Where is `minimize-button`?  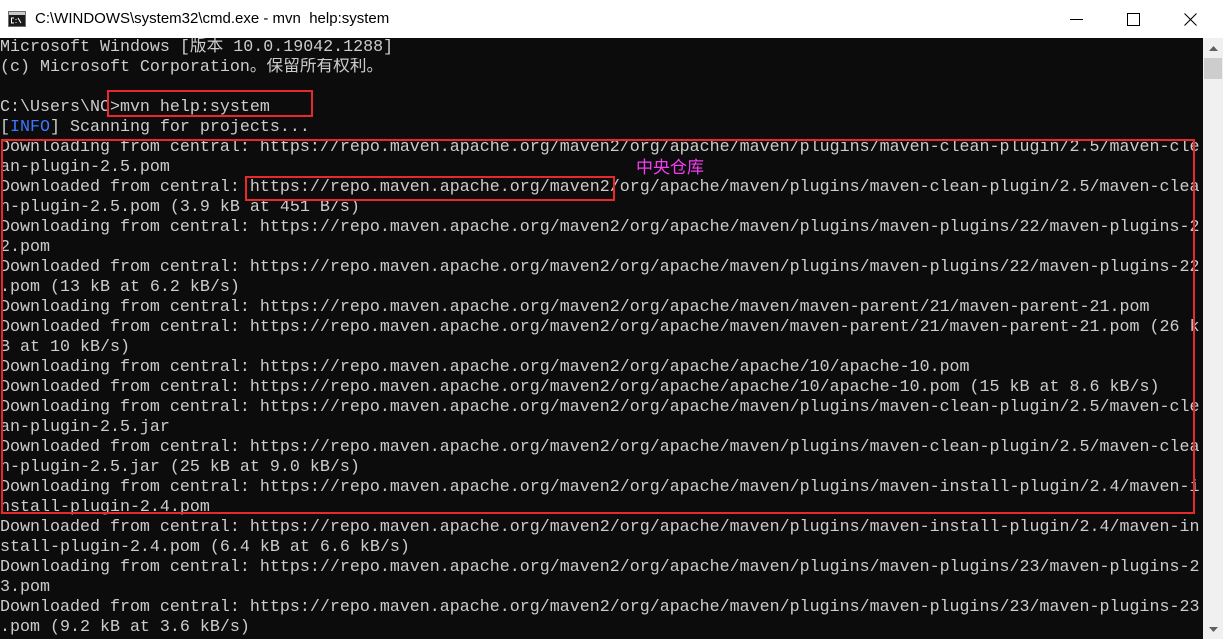 minimize-button is located at coordinates (1076, 19).